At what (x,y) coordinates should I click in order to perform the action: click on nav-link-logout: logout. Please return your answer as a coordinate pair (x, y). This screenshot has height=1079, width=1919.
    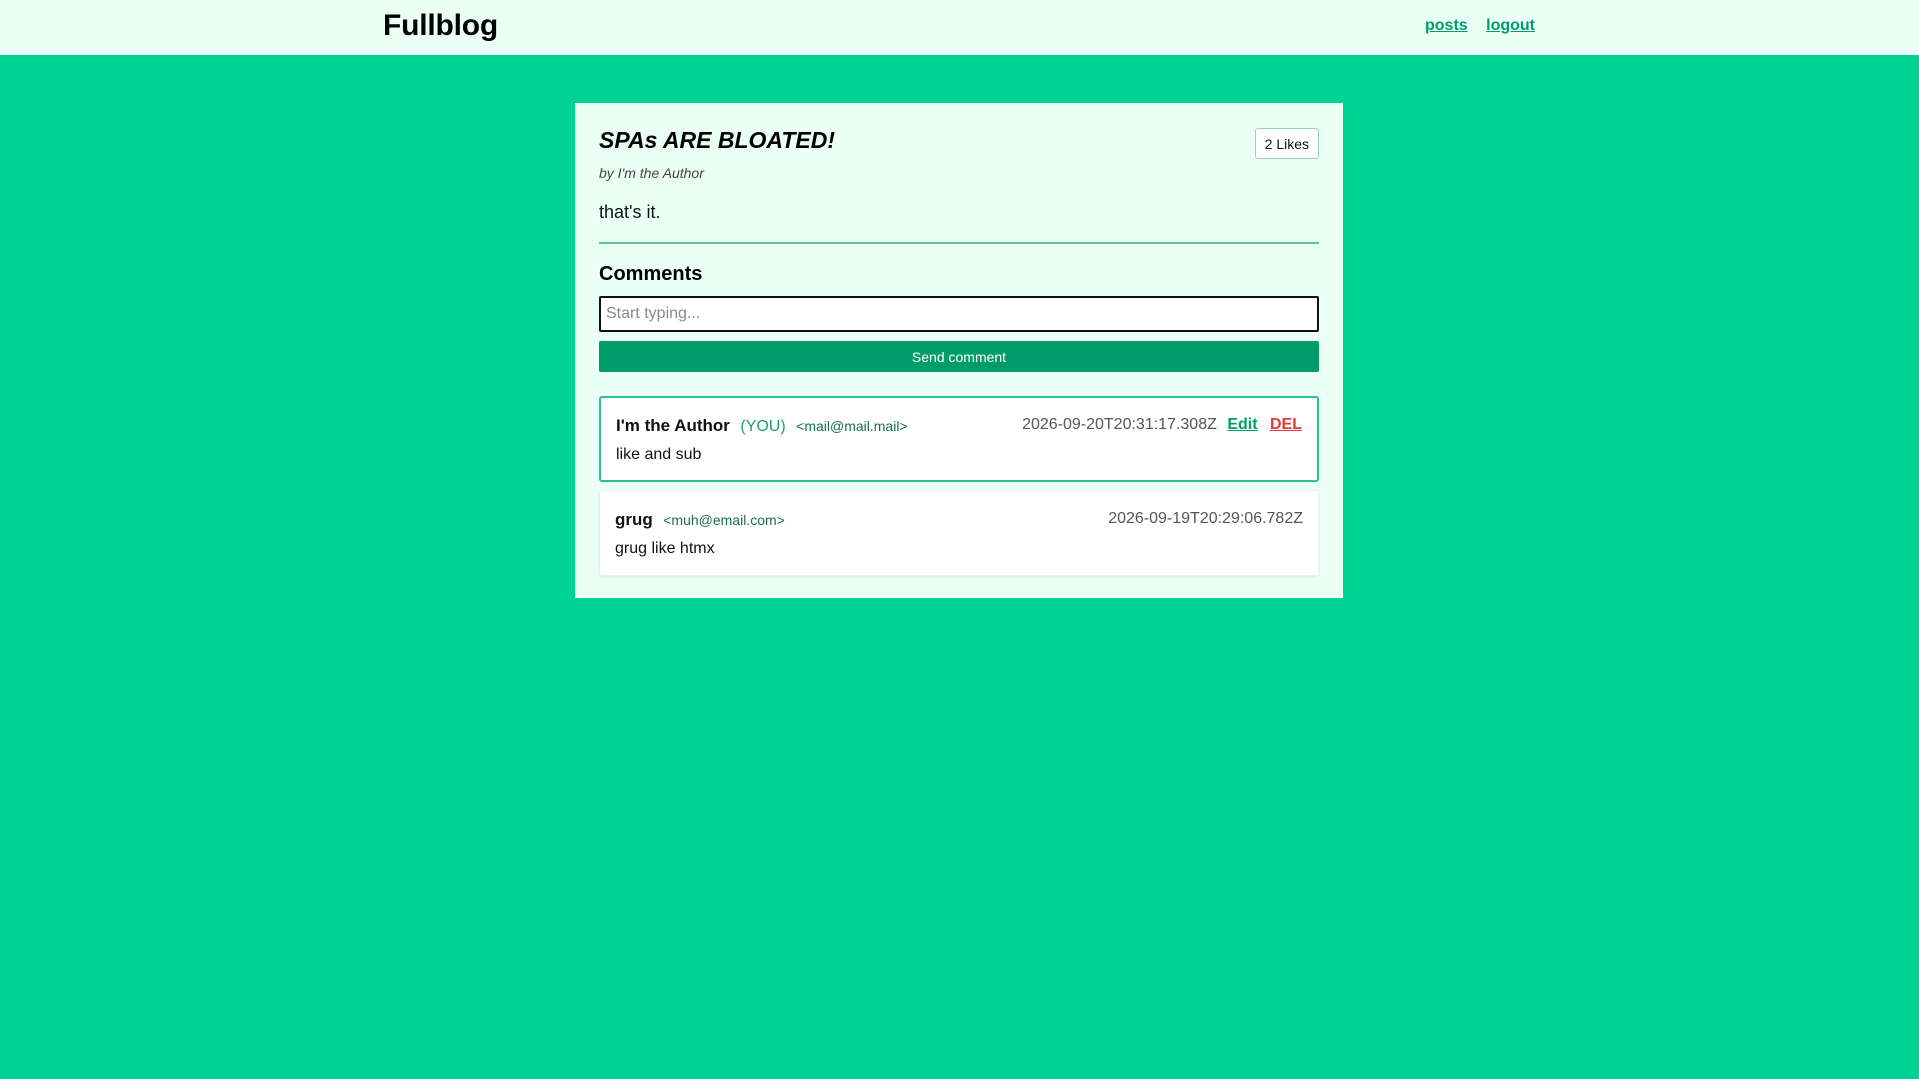
    Looking at the image, I should click on (1510, 25).